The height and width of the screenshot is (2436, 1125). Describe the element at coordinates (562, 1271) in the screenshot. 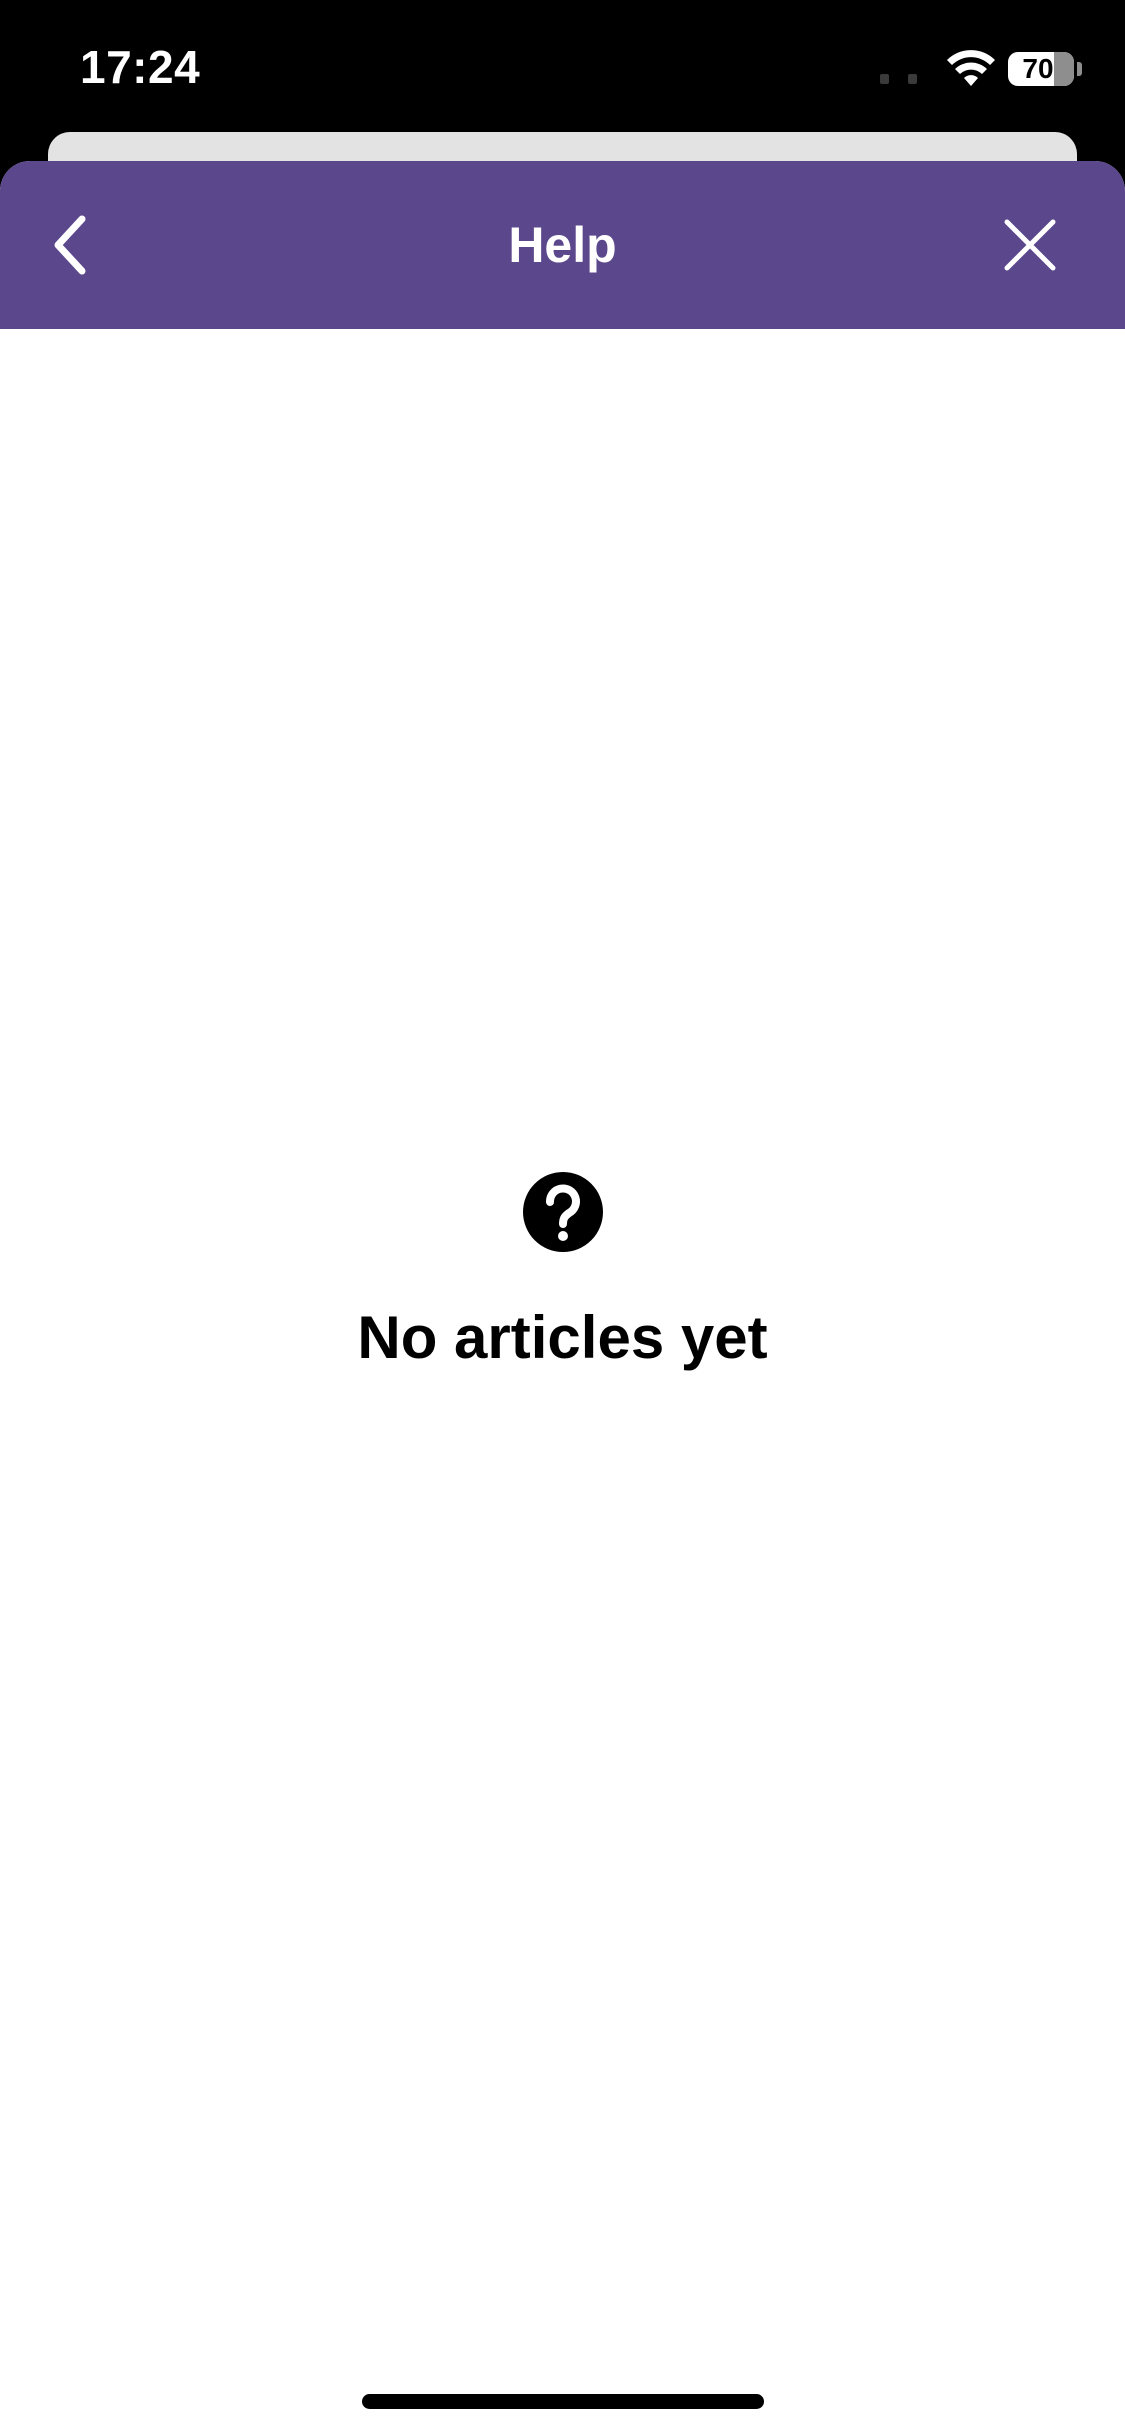

I see `empty-state: No articles yet` at that location.